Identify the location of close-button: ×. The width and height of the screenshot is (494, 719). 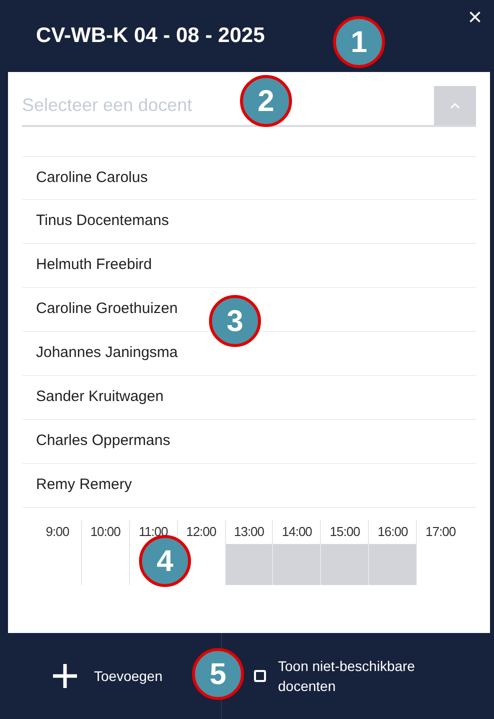
(475, 18).